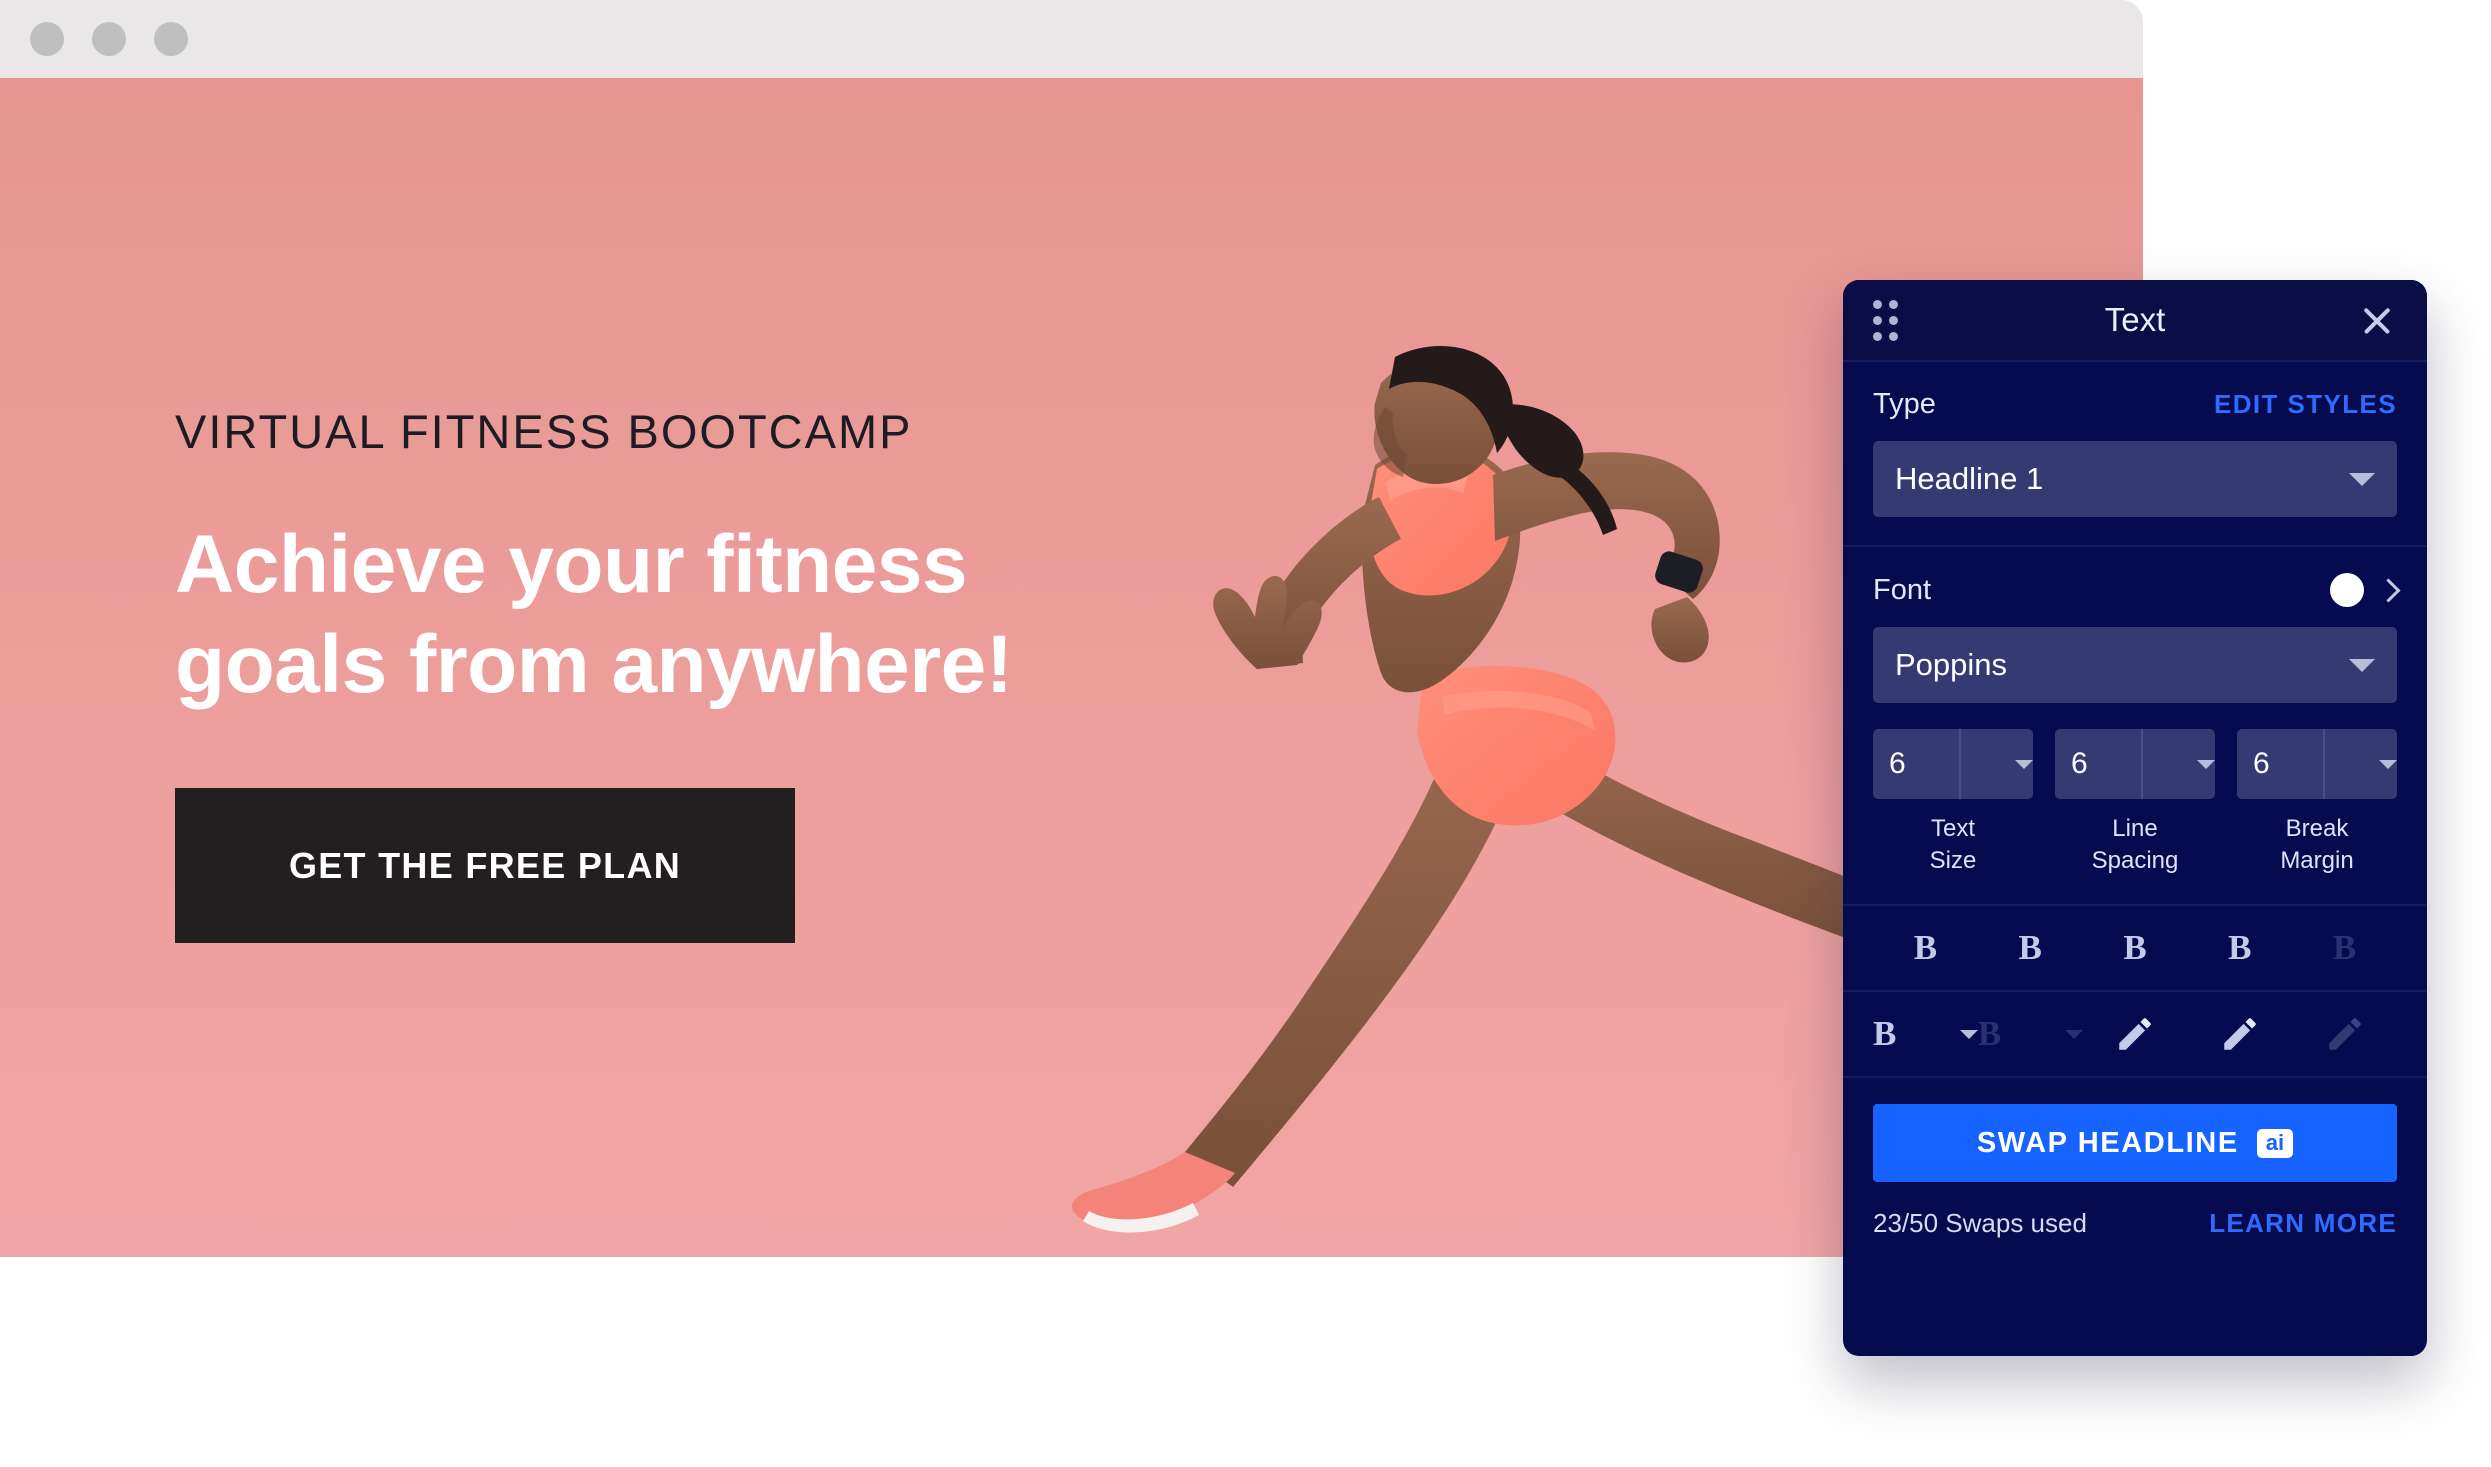 The image size is (2491, 1467). I want to click on edit-styles-link: EDIT STYLES, so click(2305, 404).